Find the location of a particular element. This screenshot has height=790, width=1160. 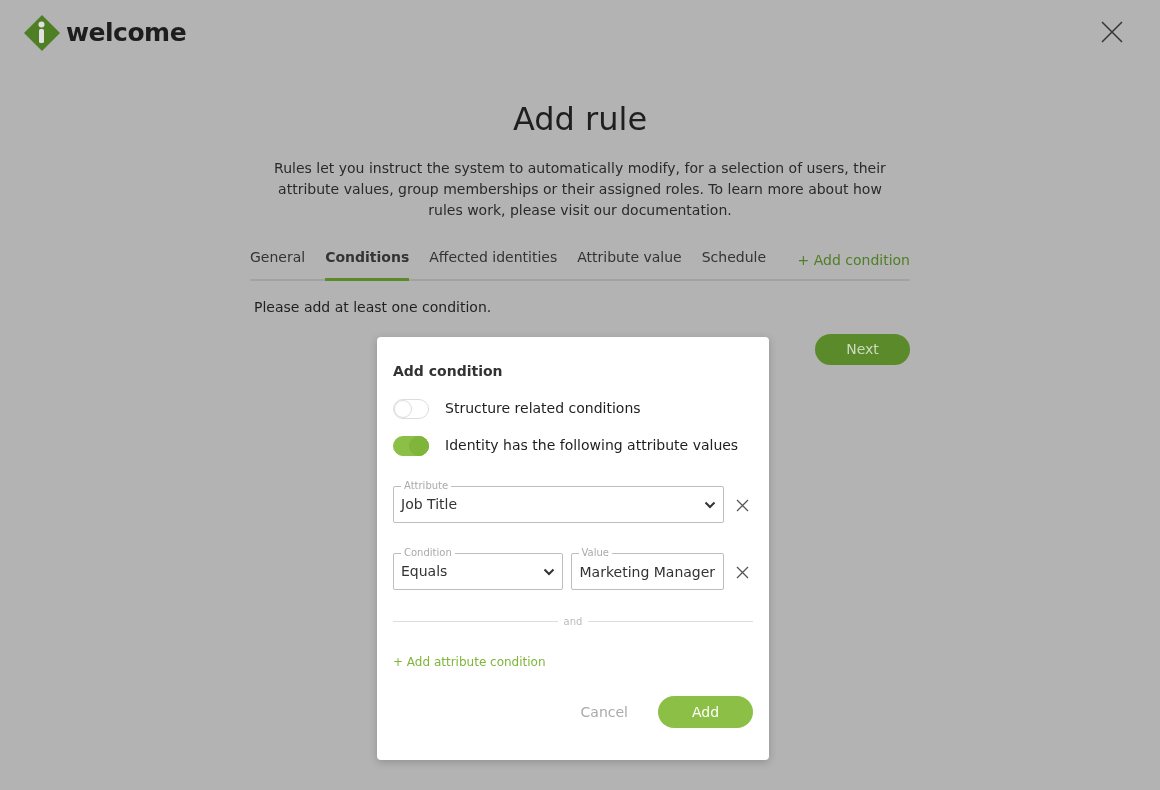

separator-label: and is located at coordinates (573, 622).